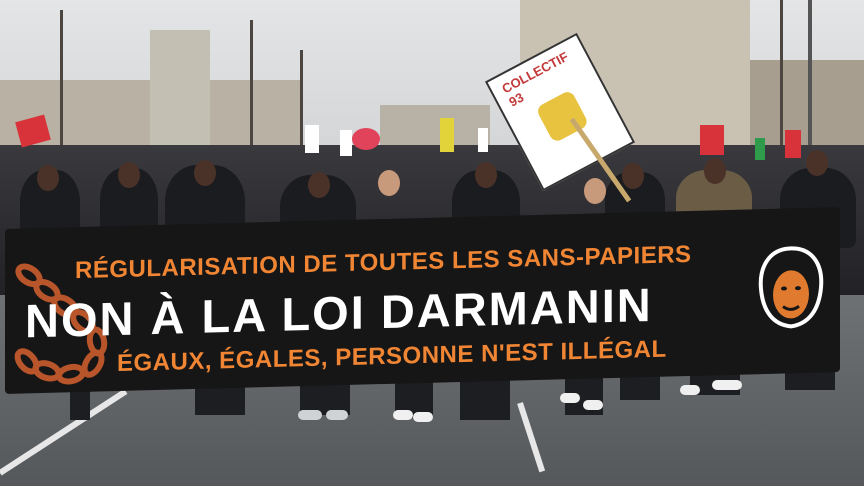 The image size is (864, 486). I want to click on portrait-icon, so click(791, 287).